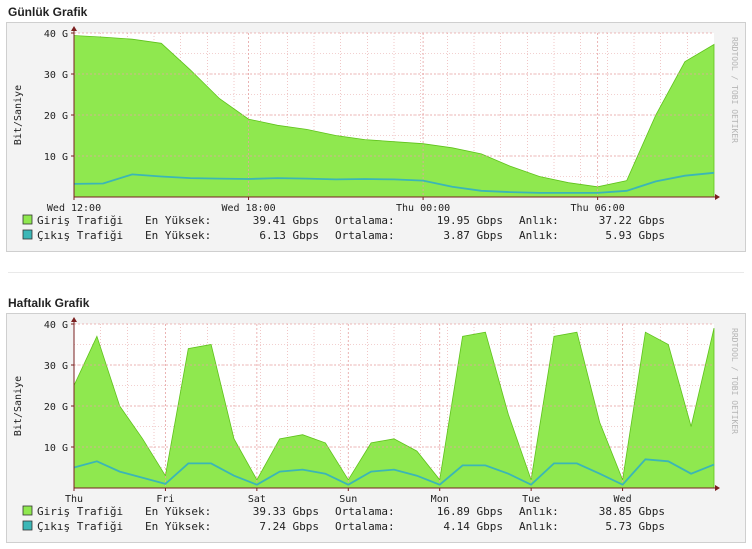 This screenshot has width=752, height=549. What do you see at coordinates (165, 499) in the screenshot?
I see `weekly-x-tick-label: Fri` at bounding box center [165, 499].